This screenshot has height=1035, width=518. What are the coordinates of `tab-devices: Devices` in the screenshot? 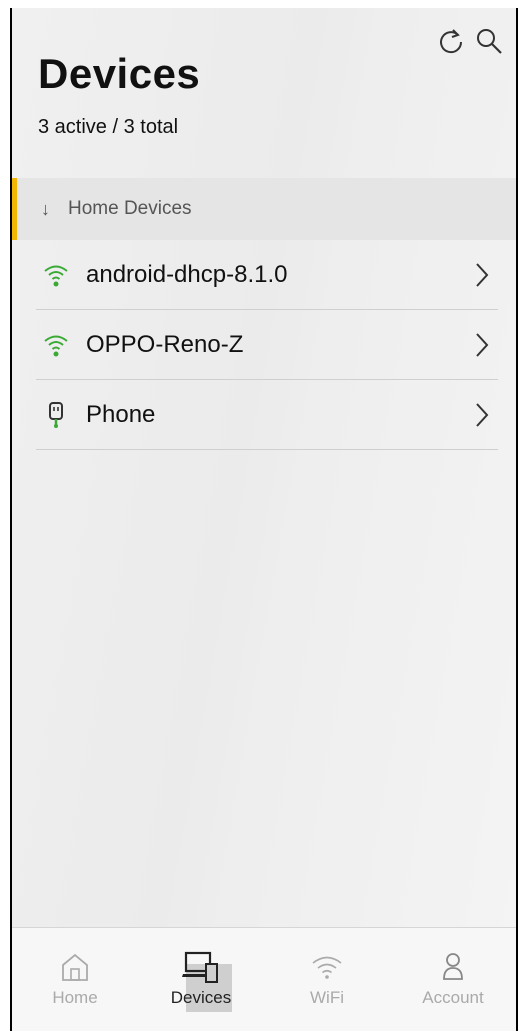 It's located at (201, 979).